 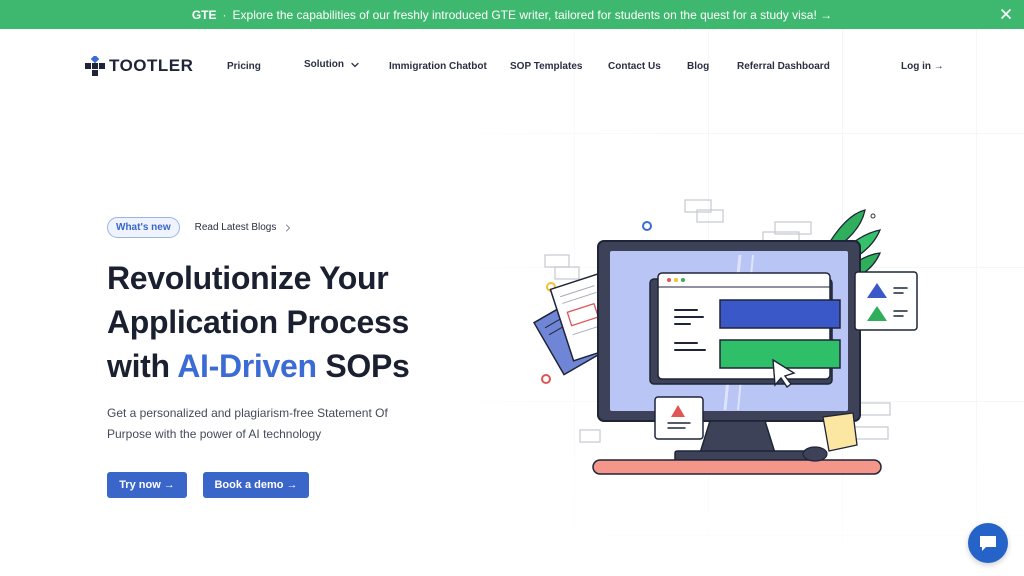 I want to click on brand-name: TOOTLER, so click(x=151, y=65).